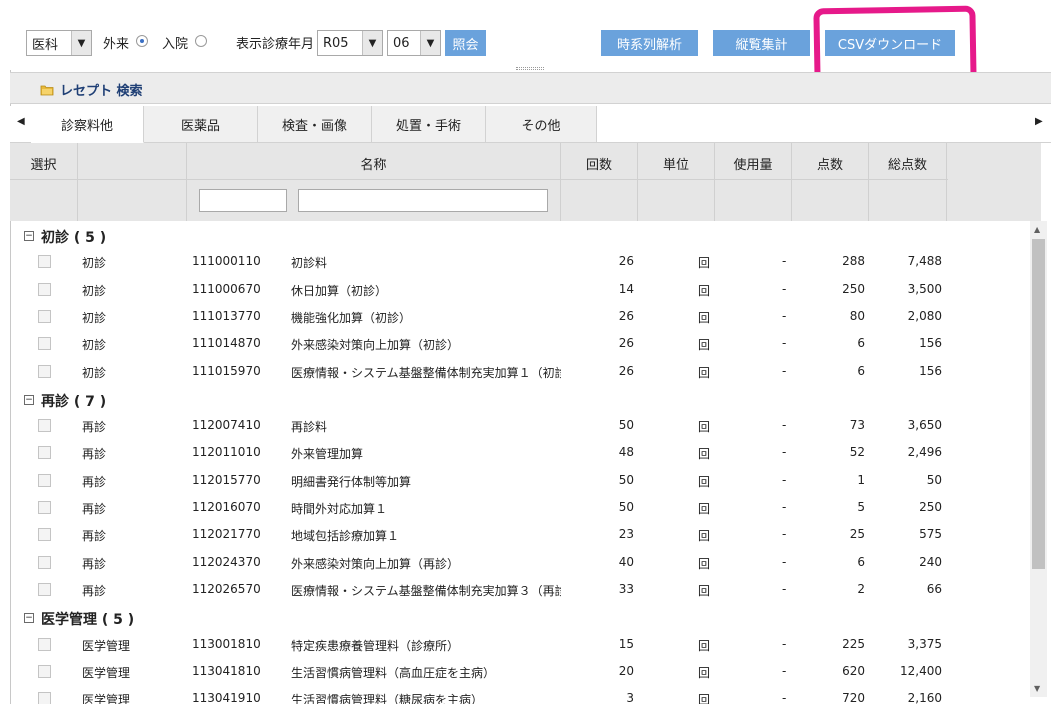  What do you see at coordinates (520, 645) in the screenshot?
I see `table-row: 医学管理 113001810 特定疾患療養管理料（診療所） 15 回 - 225 3,375` at bounding box center [520, 645].